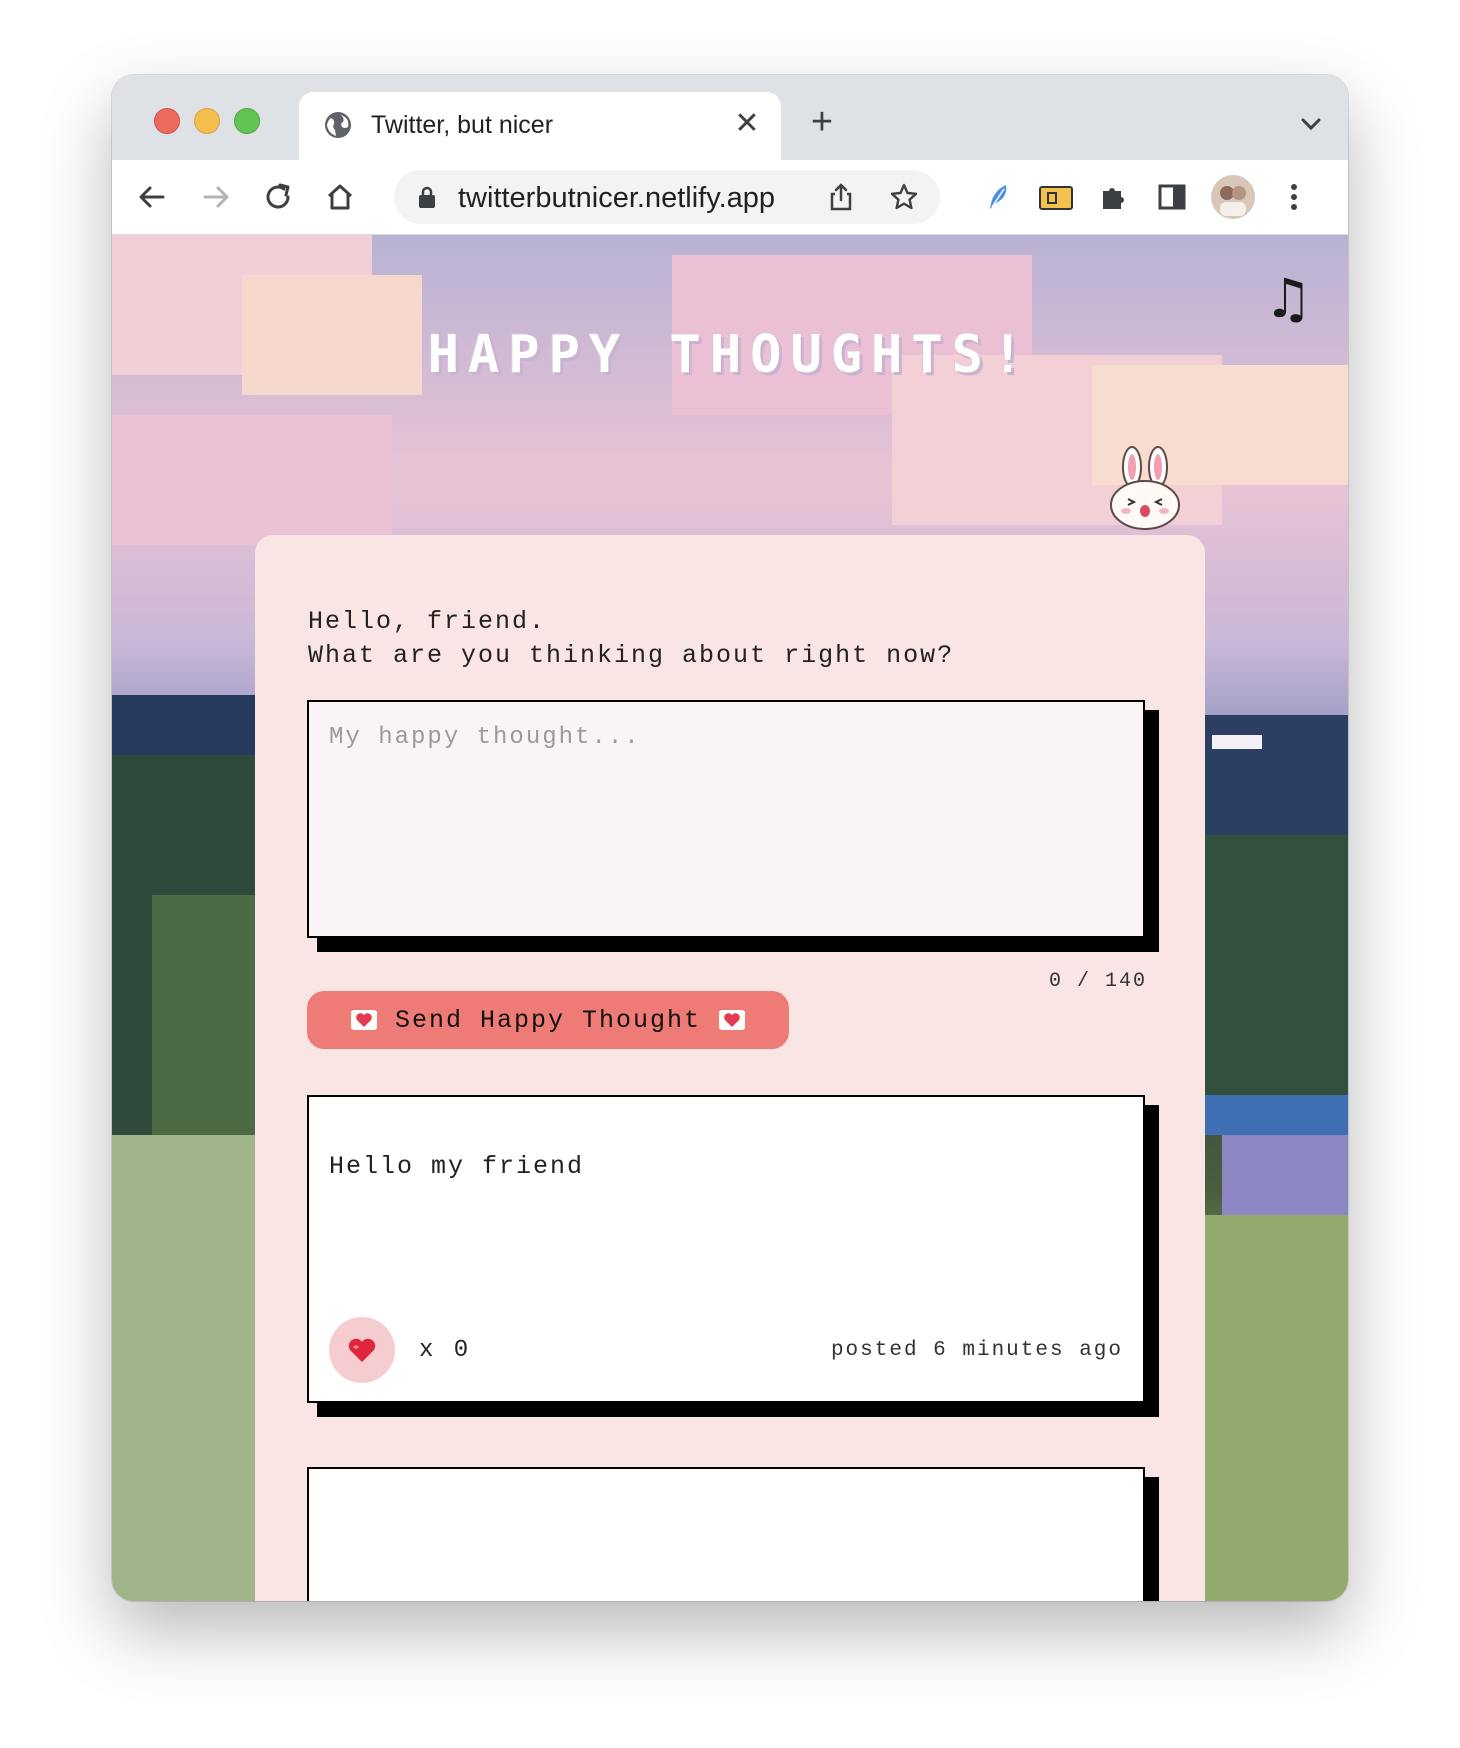 The image size is (1460, 1748). I want to click on tab-title: Twitter, but nicer, so click(462, 125).